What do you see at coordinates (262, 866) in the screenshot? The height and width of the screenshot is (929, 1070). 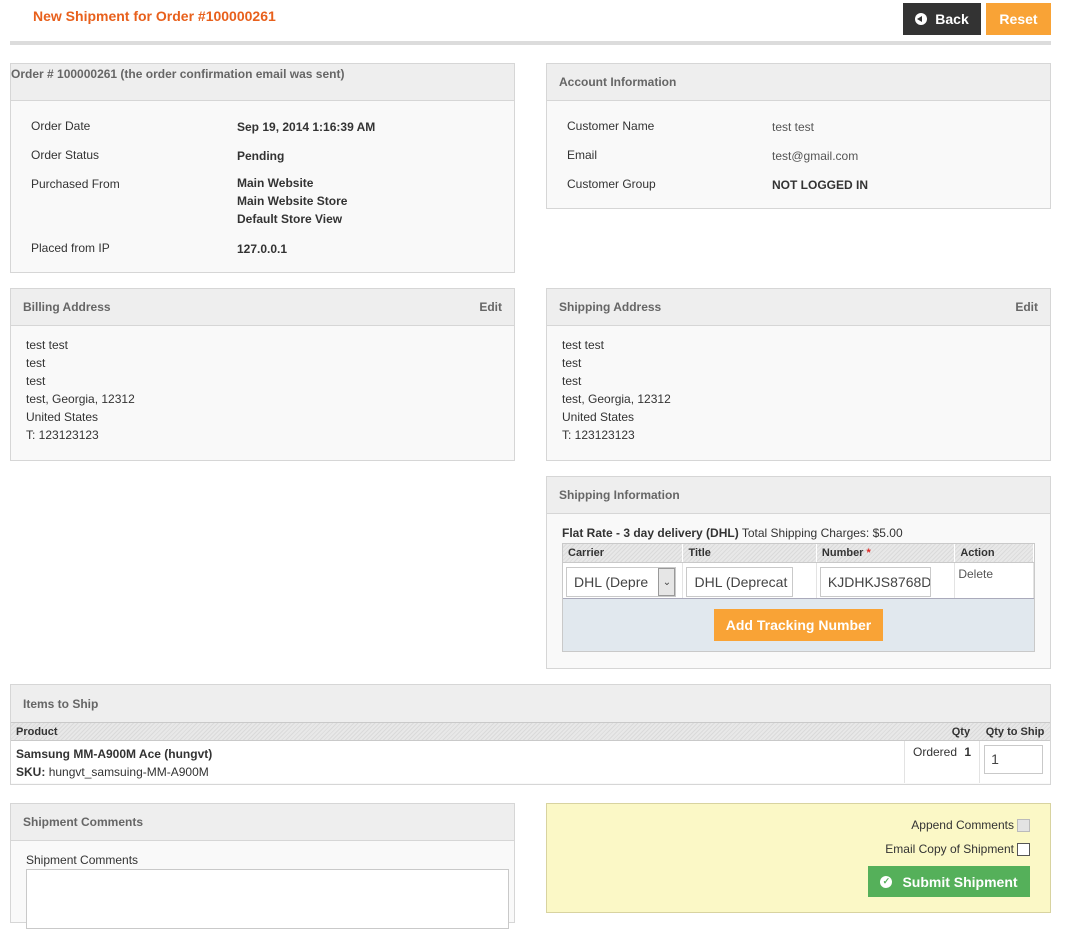 I see `shipment-comments-box: Shipment Comments Shipment Comments` at bounding box center [262, 866].